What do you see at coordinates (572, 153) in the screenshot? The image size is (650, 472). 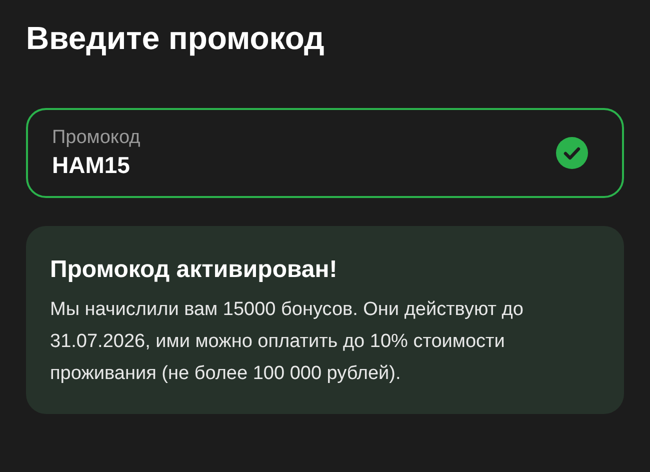 I see `checkmark-icon` at bounding box center [572, 153].